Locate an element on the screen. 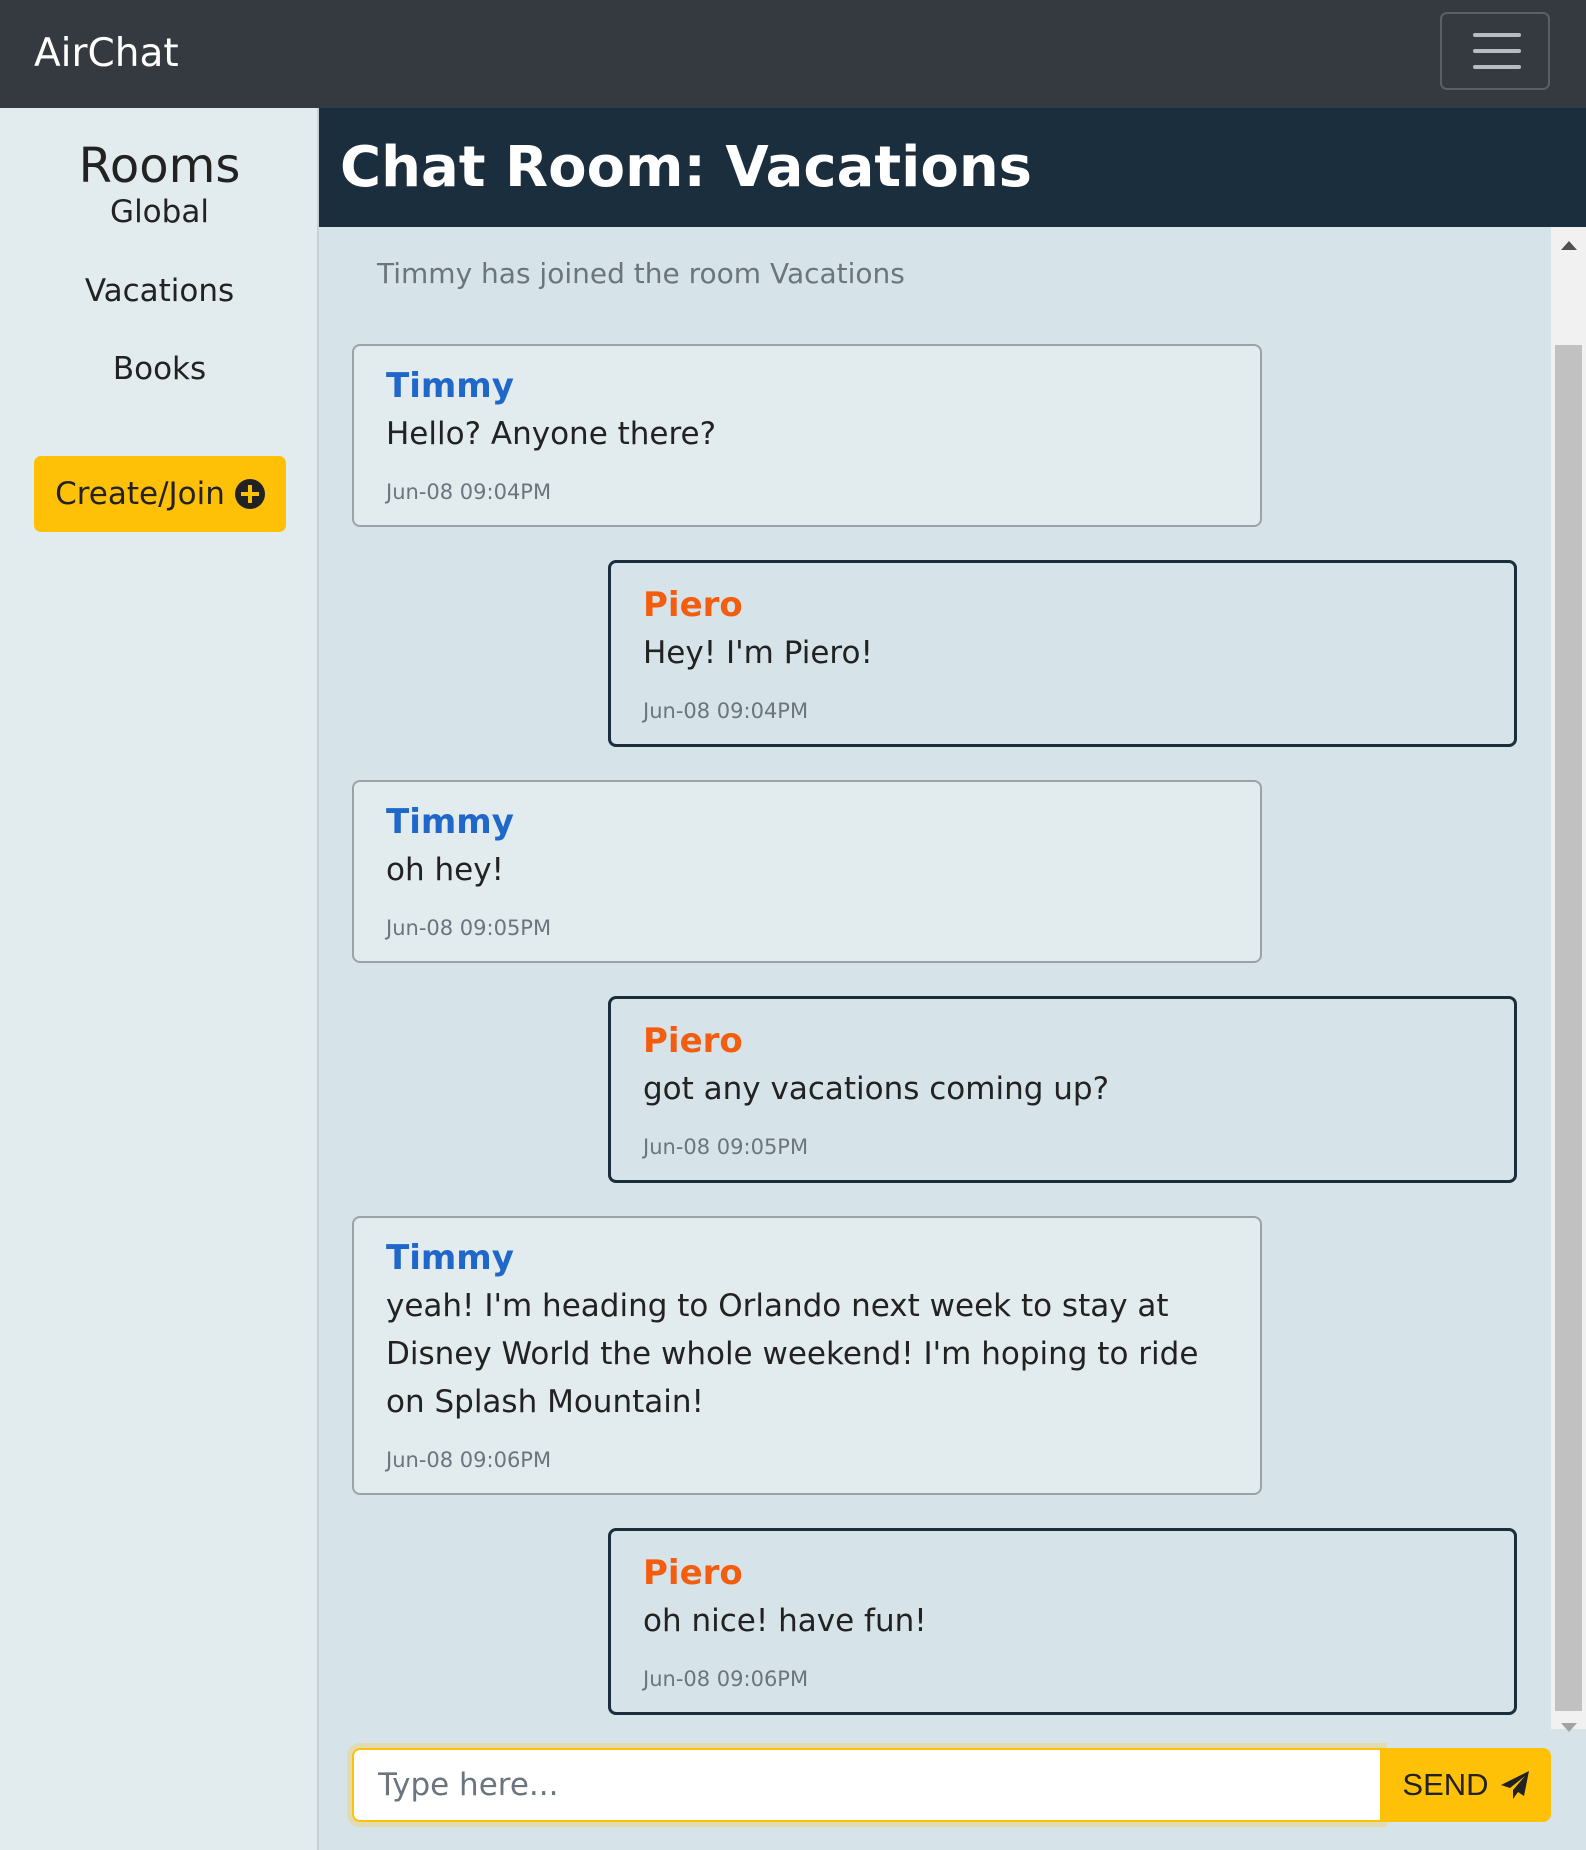  message-text: Hello? Anyone there? is located at coordinates (551, 434).